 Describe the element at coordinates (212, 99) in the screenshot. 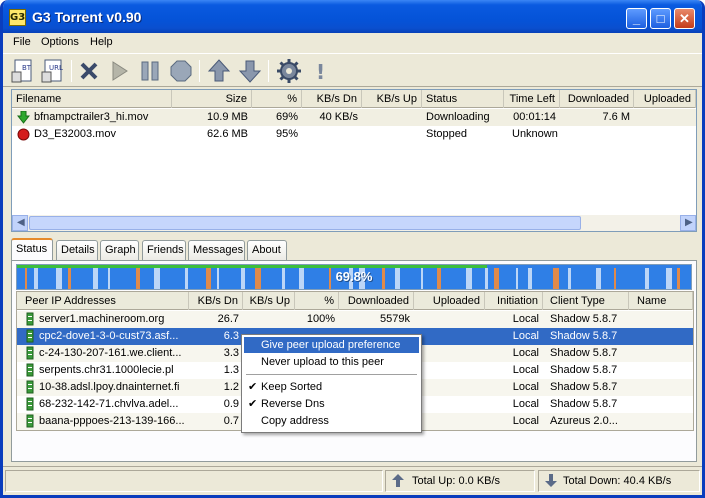

I see `col-size: Size` at that location.